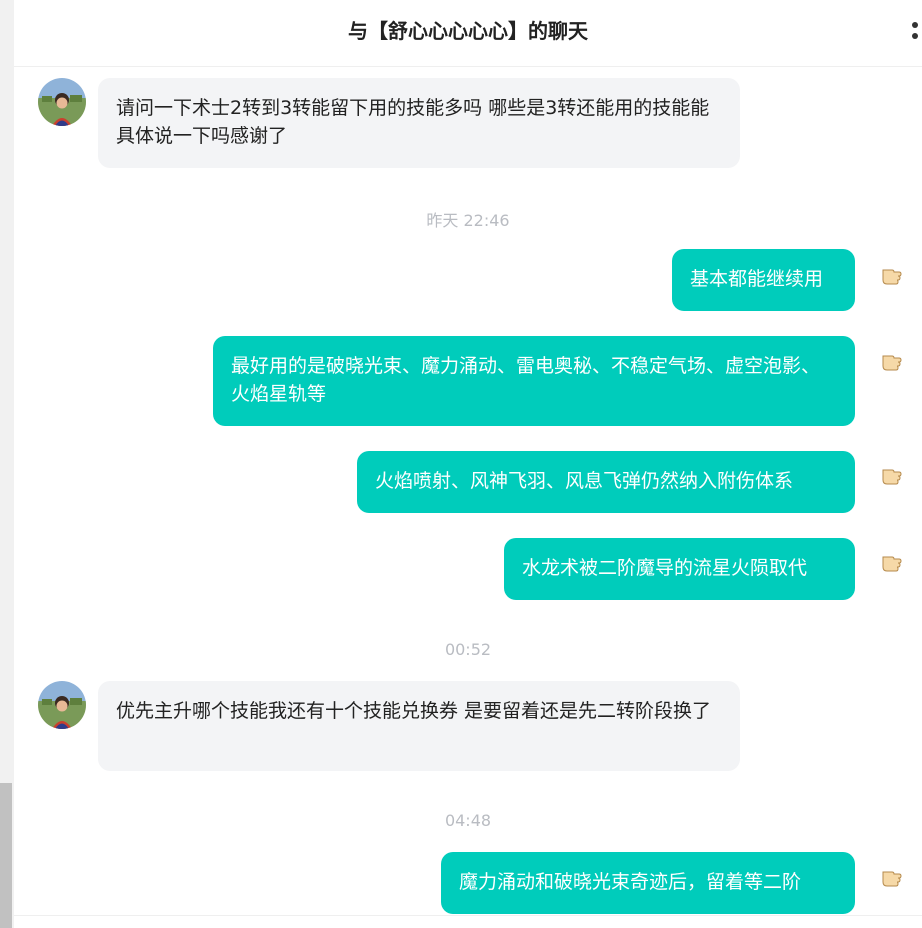 This screenshot has width=922, height=928. Describe the element at coordinates (6, 855) in the screenshot. I see `left-scrollbar-thumb` at that location.